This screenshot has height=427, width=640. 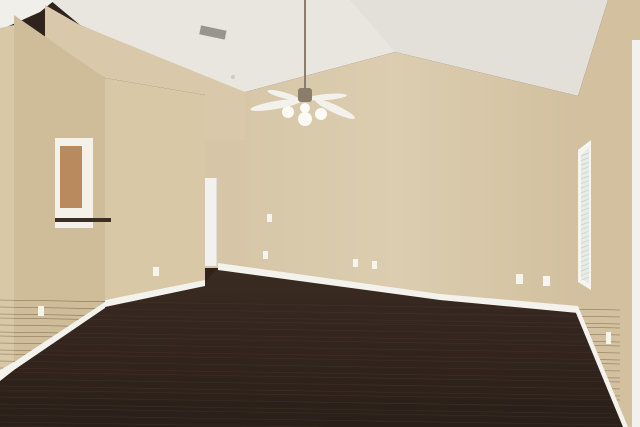 I want to click on partition-wall, so click(x=155, y=189).